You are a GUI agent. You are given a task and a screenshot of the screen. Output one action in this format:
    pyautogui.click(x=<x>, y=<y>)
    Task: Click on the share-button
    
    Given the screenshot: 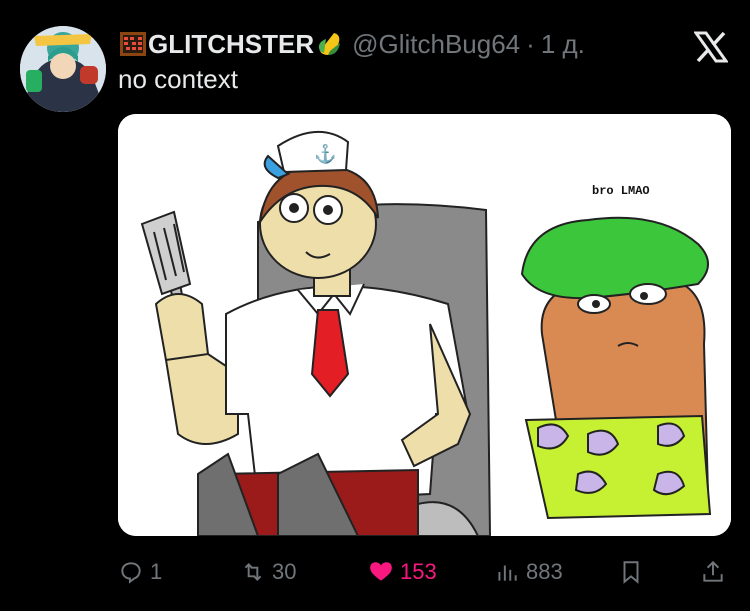 What is the action you would take?
    pyautogui.click(x=713, y=572)
    